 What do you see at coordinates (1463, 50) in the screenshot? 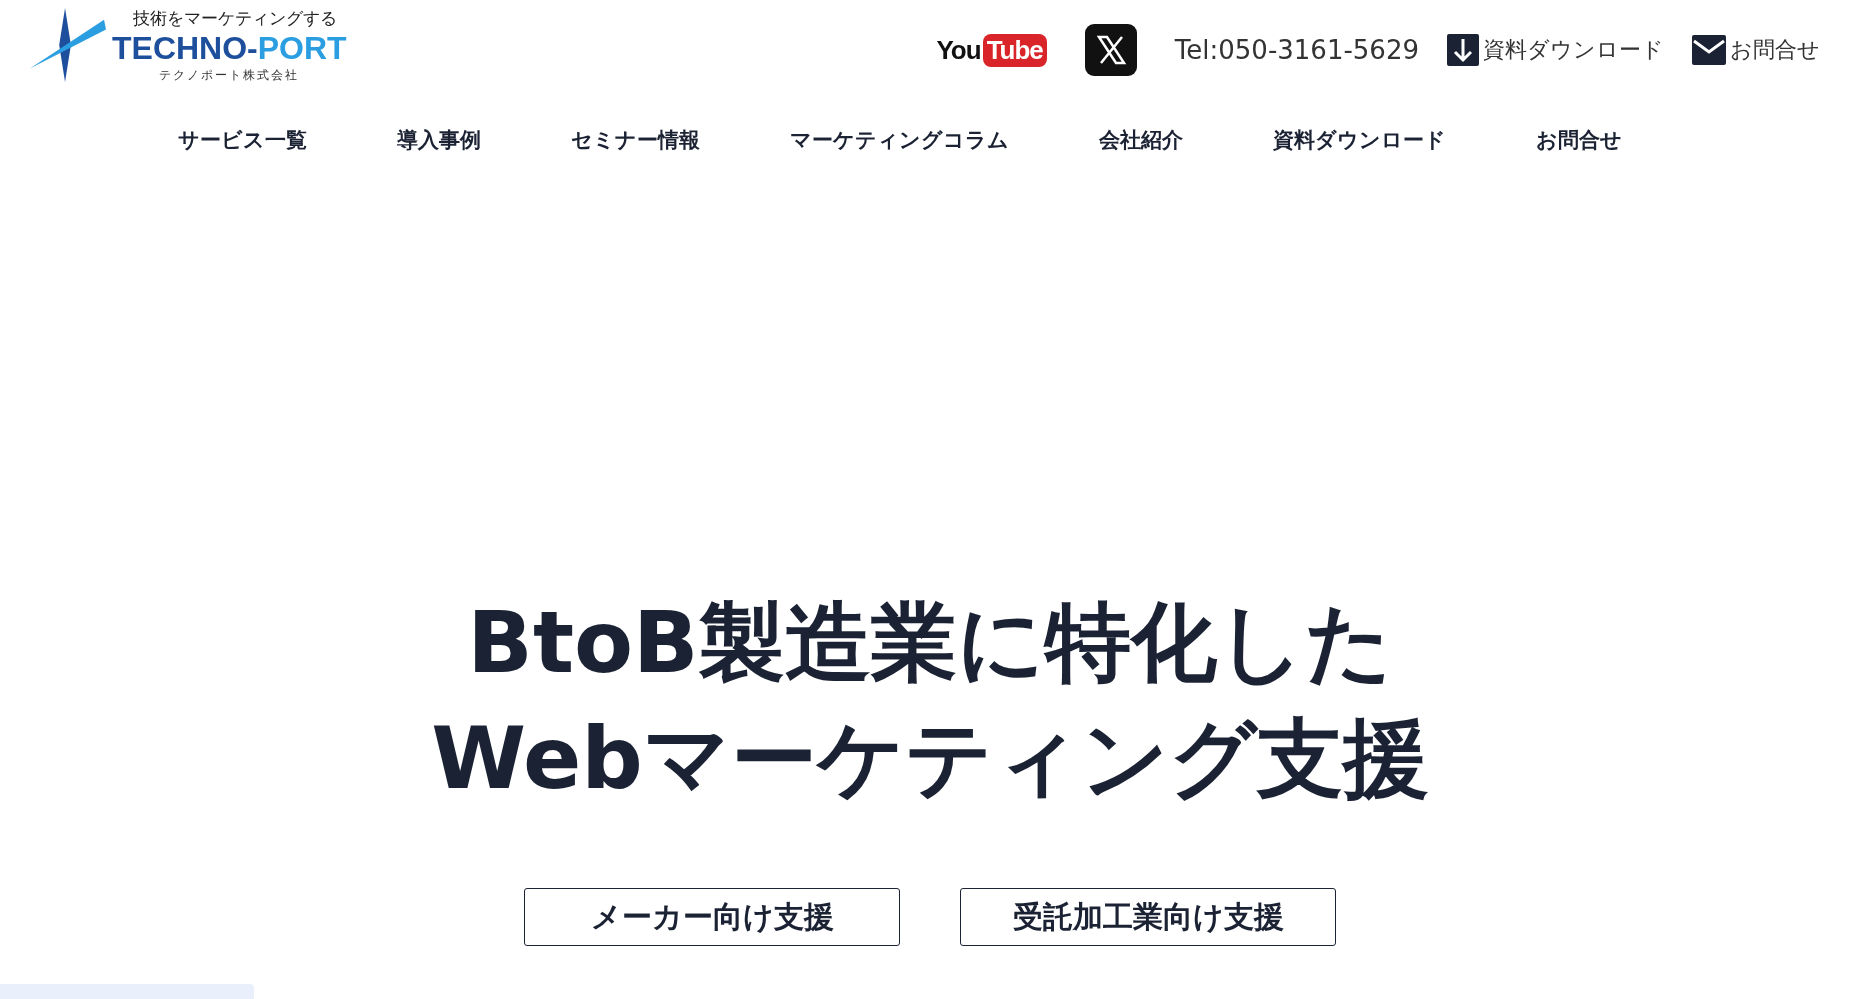
I see `download-icon` at bounding box center [1463, 50].